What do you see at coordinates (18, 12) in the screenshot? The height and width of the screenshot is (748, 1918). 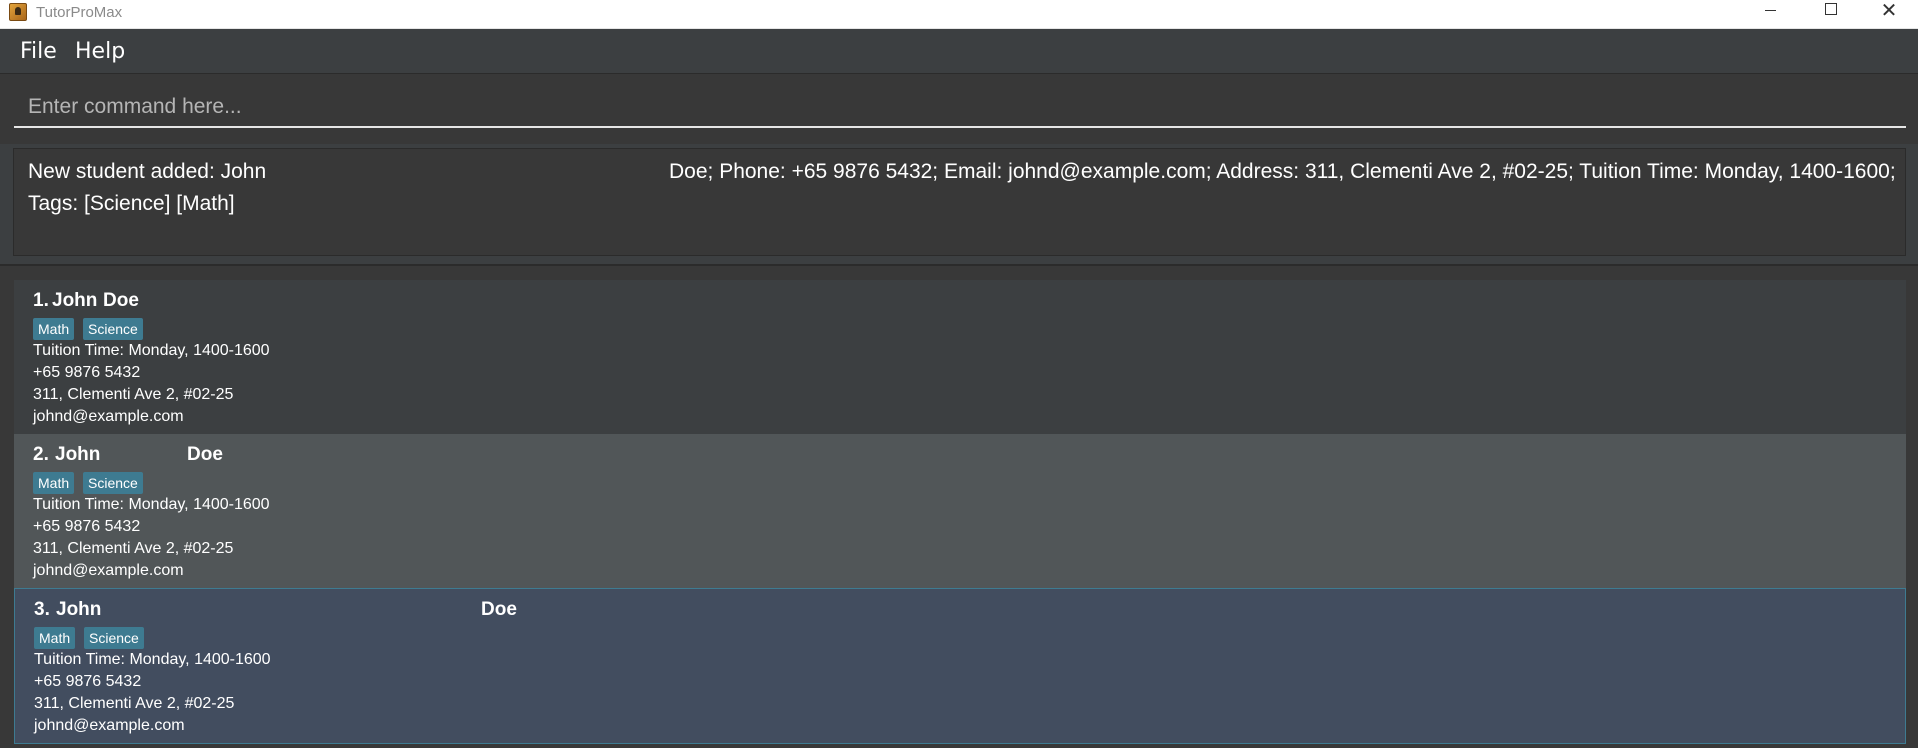 I see `app-logo-icon` at bounding box center [18, 12].